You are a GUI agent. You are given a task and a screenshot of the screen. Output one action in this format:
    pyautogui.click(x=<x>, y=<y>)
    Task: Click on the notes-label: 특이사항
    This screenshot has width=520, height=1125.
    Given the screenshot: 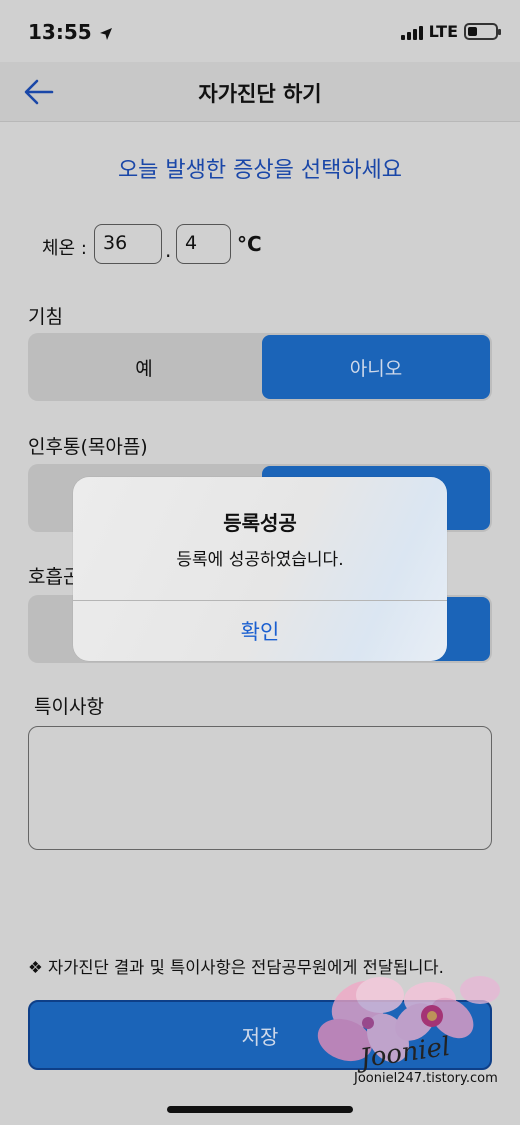 What is the action you would take?
    pyautogui.click(x=69, y=707)
    